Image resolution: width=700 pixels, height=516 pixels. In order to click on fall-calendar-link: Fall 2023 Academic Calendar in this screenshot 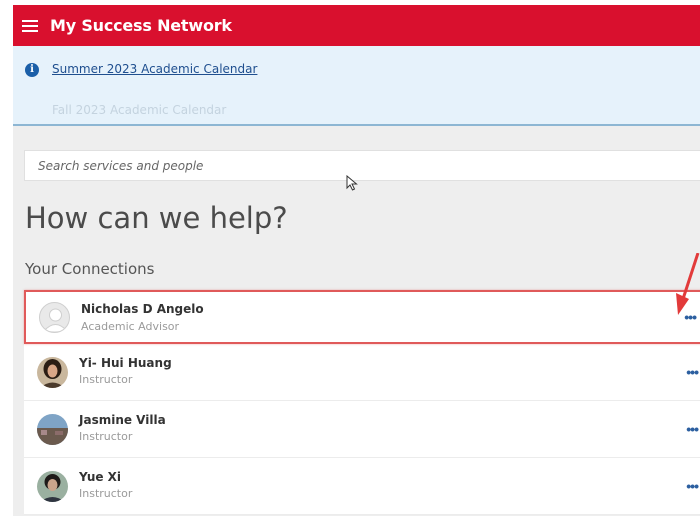, I will do `click(139, 110)`.